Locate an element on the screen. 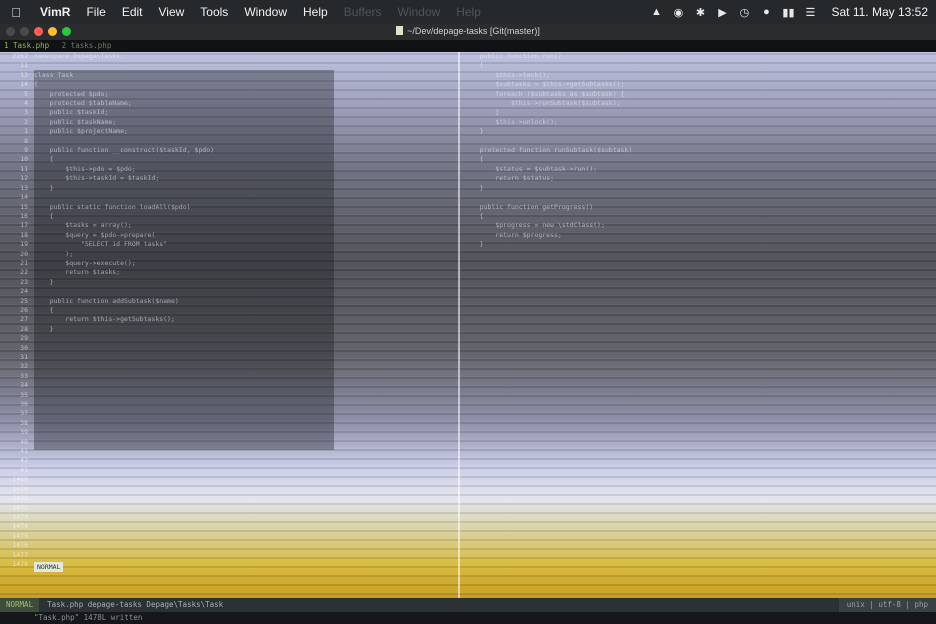  line-number: 30 is located at coordinates (24, 347).